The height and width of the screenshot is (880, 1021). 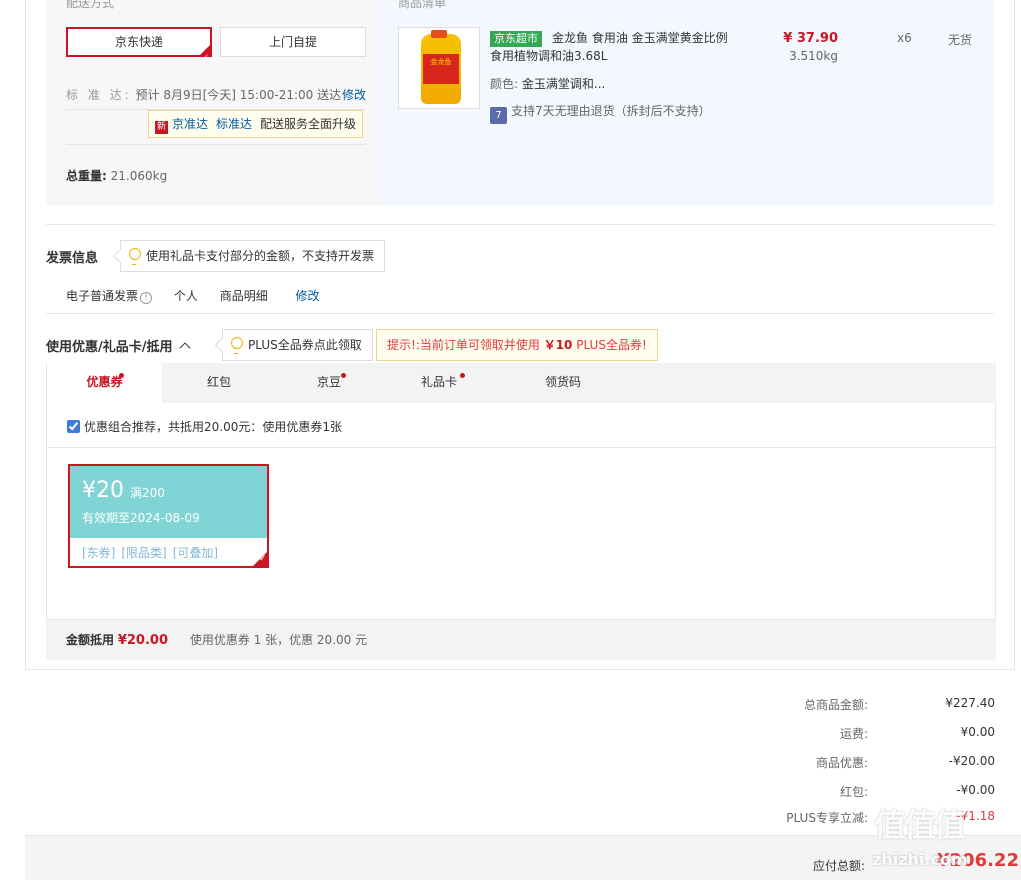 I want to click on red-packet-label: 红包:, so click(x=853, y=792).